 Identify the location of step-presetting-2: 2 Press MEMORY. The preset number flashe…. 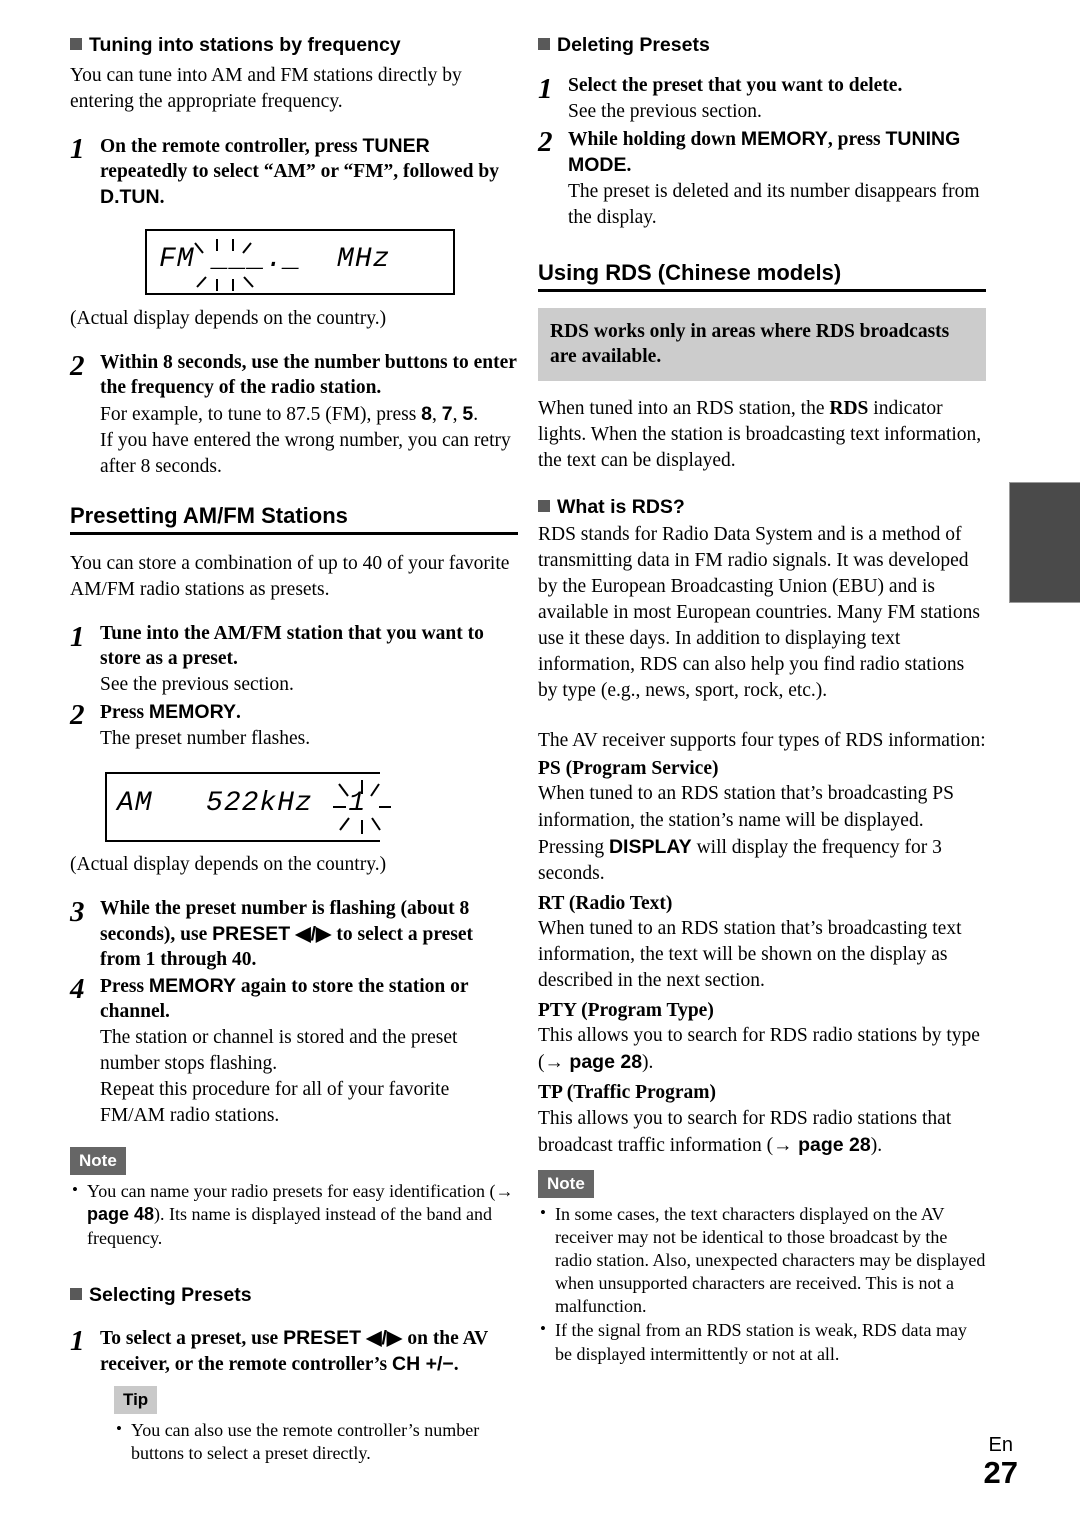
(294, 726).